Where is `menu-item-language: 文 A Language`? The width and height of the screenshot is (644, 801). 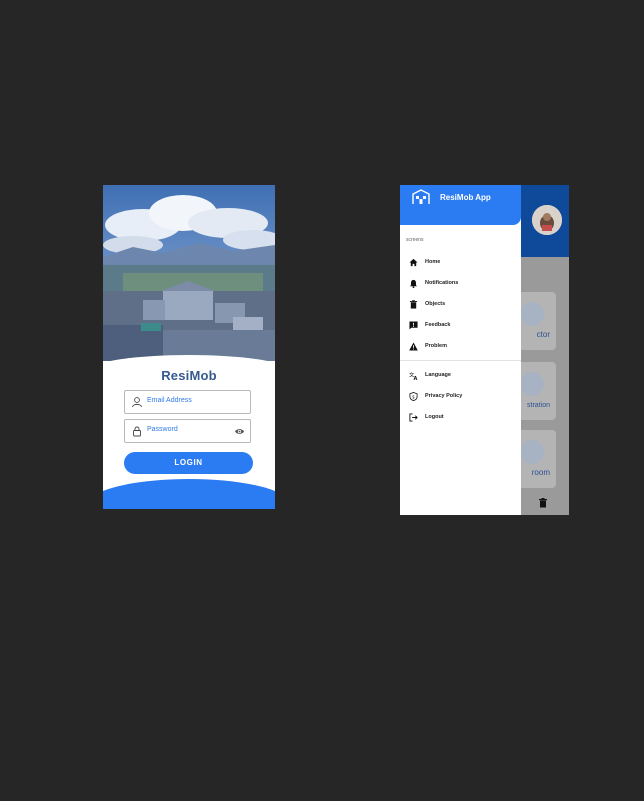
menu-item-language: 文 A Language is located at coordinates (460, 377).